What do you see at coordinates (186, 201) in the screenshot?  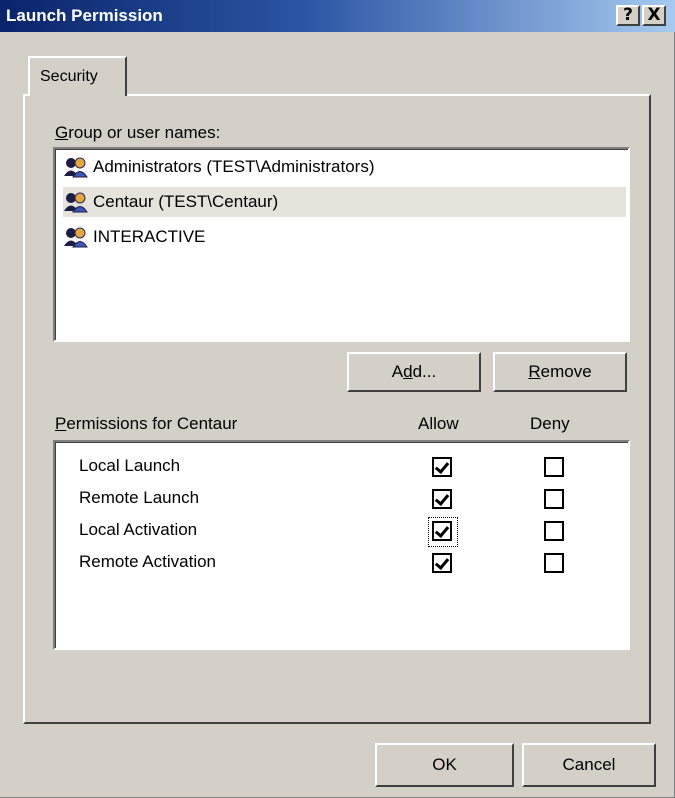 I see `list-item-label: Centaur (TEST\Centaur)` at bounding box center [186, 201].